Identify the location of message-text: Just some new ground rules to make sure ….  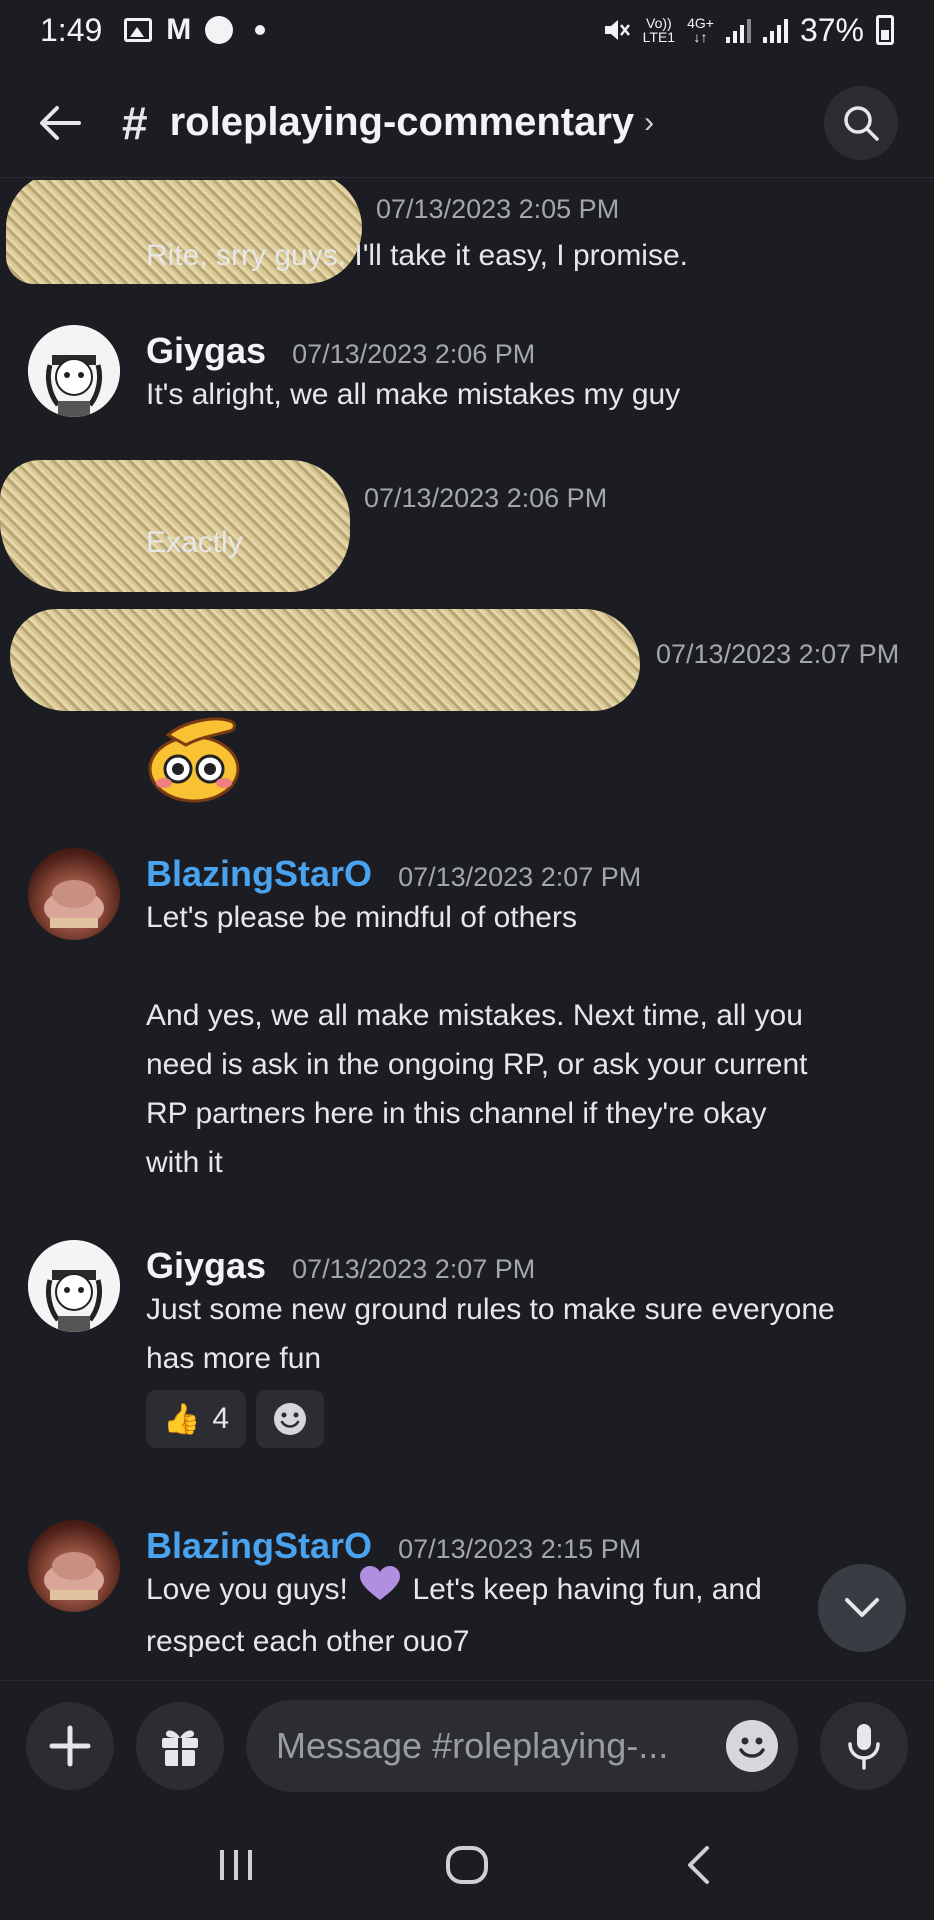
(490, 1334).